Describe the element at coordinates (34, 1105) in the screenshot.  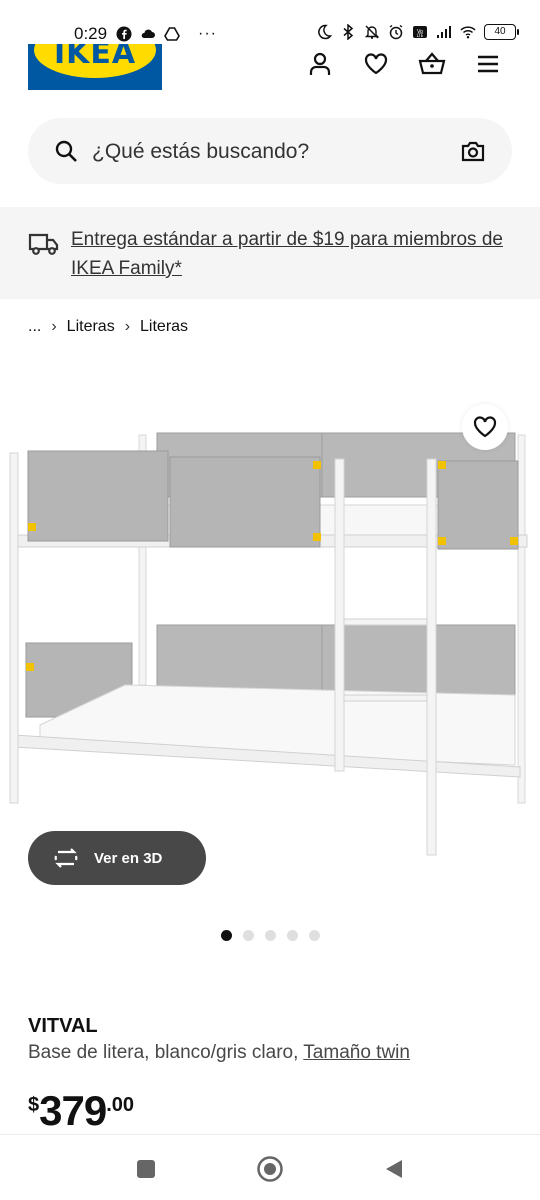
I see `price-currency: $` at that location.